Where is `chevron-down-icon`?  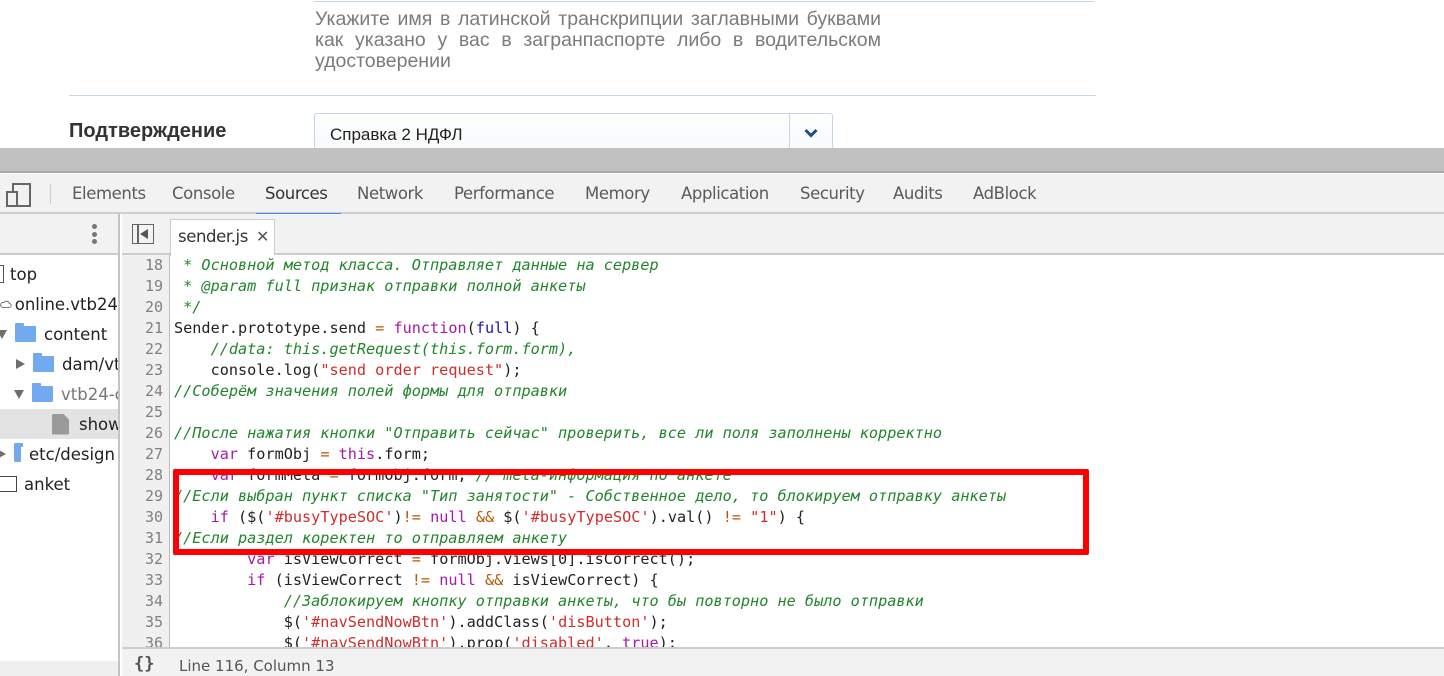 chevron-down-icon is located at coordinates (810, 131).